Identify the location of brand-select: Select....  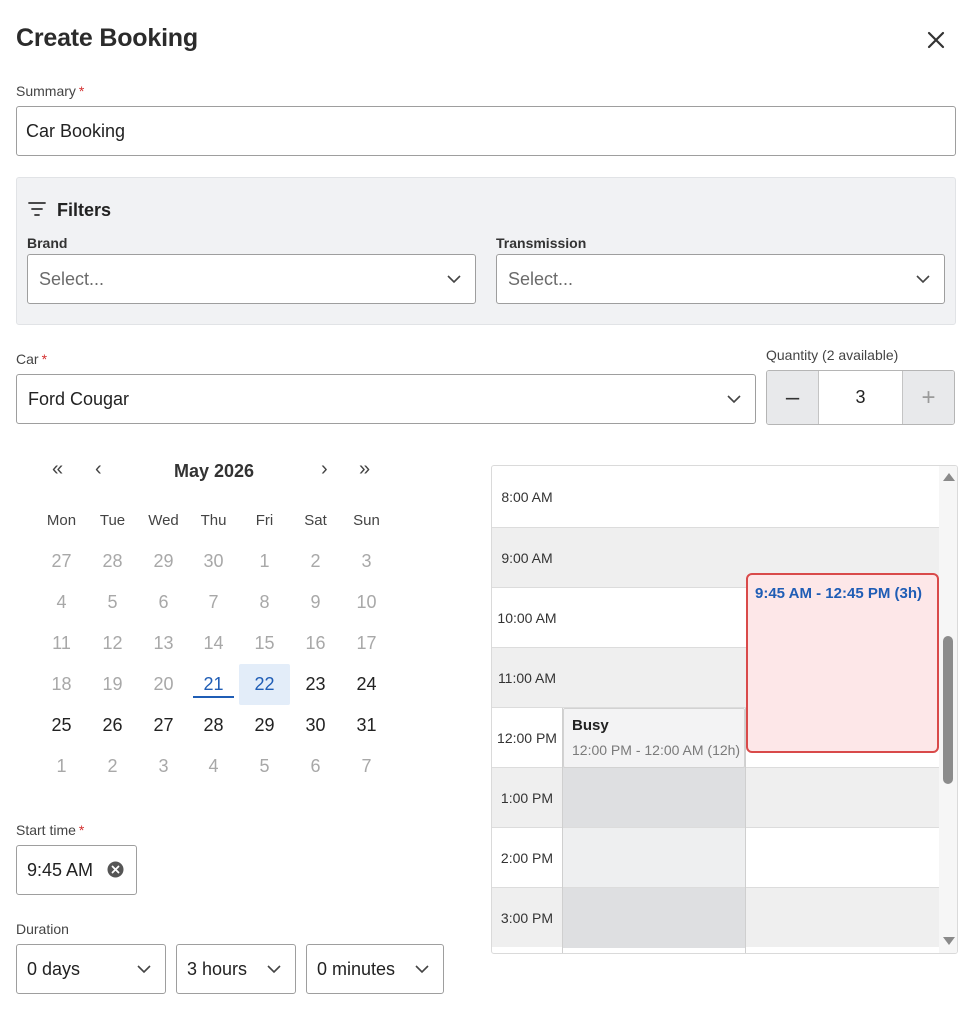
(251, 279).